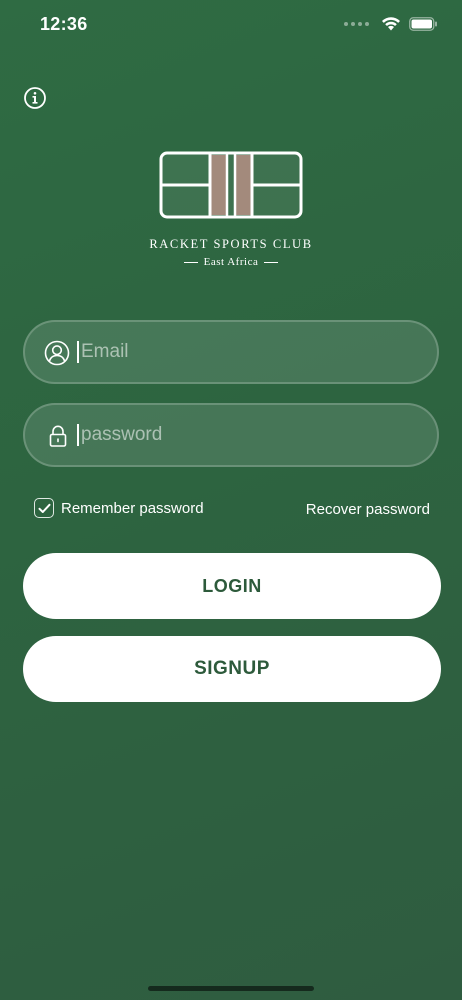  What do you see at coordinates (64, 24) in the screenshot?
I see `status-time: 12:36` at bounding box center [64, 24].